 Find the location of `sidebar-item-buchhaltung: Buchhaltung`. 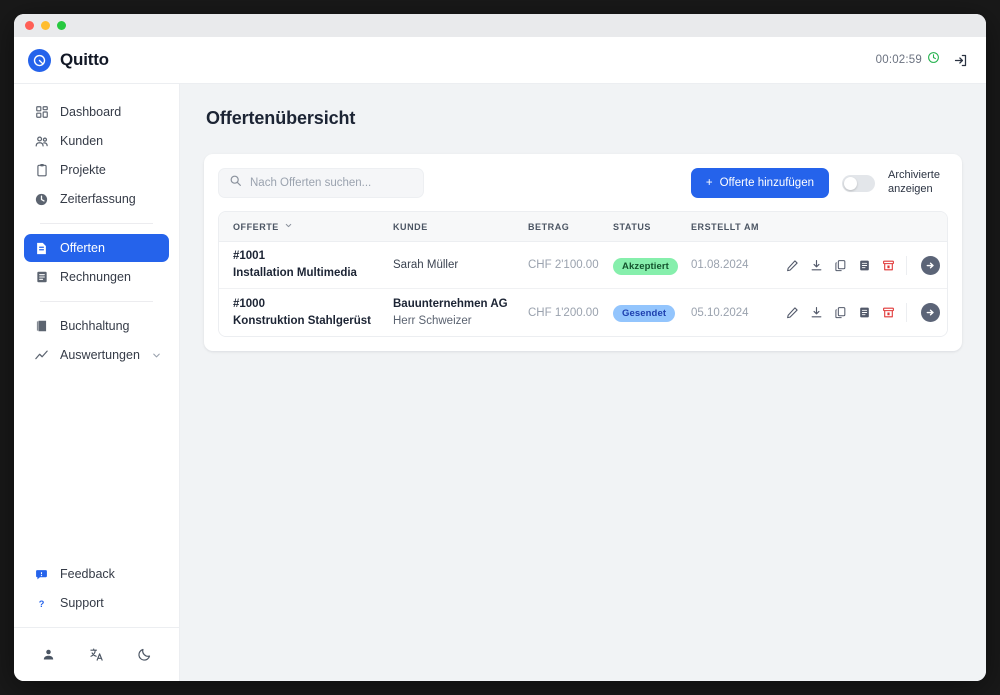

sidebar-item-buchhaltung: Buchhaltung is located at coordinates (96, 326).